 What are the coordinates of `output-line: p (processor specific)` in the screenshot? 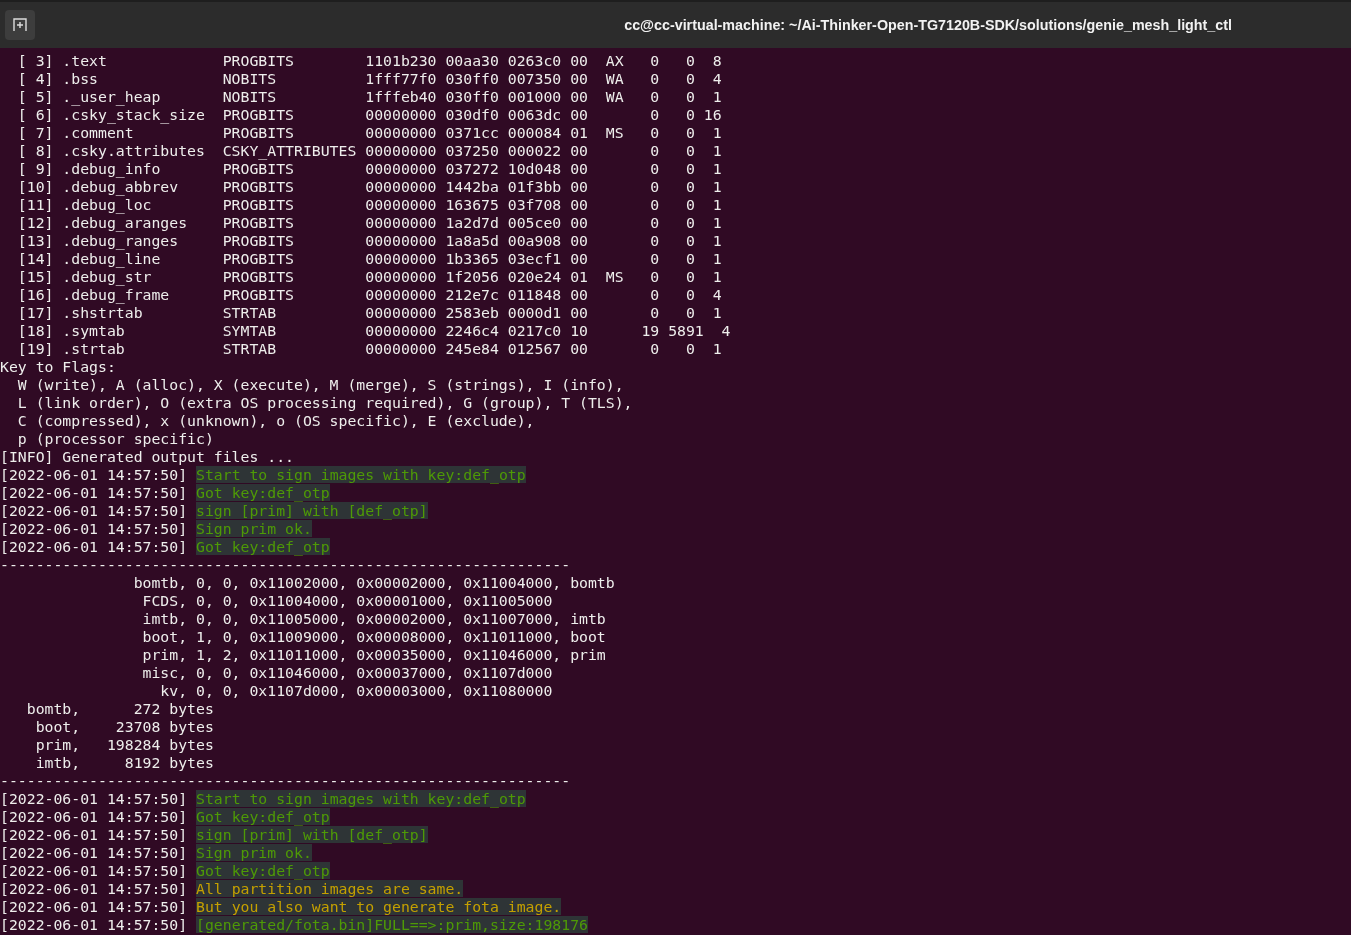 It's located at (115, 438).